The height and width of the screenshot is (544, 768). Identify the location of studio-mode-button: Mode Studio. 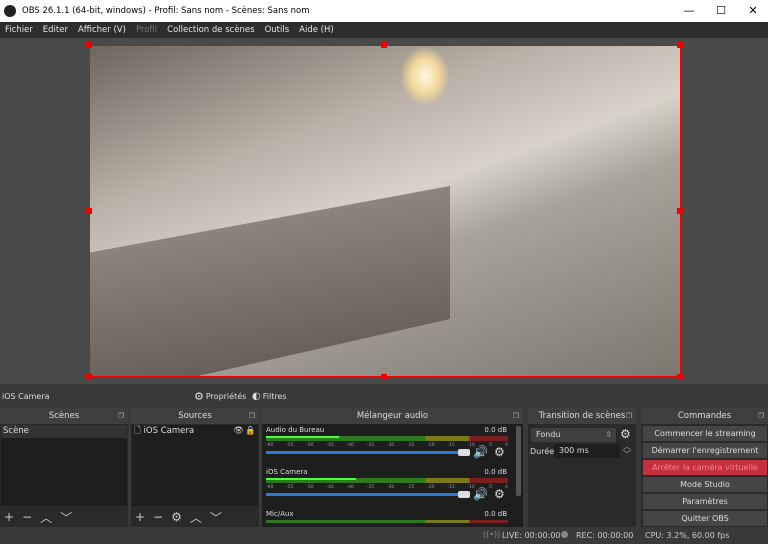
(705, 484).